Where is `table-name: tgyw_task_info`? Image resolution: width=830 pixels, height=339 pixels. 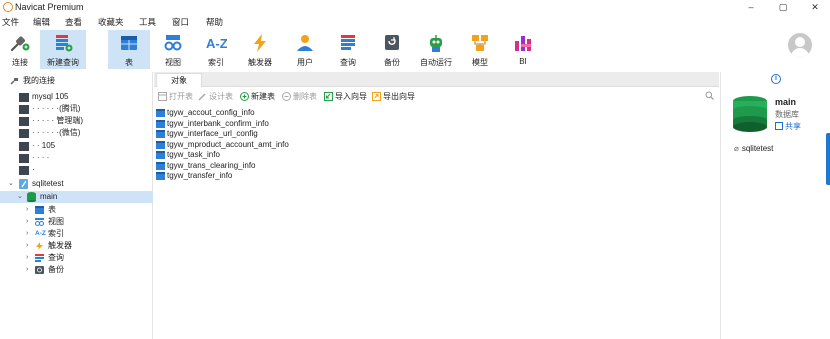
table-name: tgyw_task_info is located at coordinates (193, 154).